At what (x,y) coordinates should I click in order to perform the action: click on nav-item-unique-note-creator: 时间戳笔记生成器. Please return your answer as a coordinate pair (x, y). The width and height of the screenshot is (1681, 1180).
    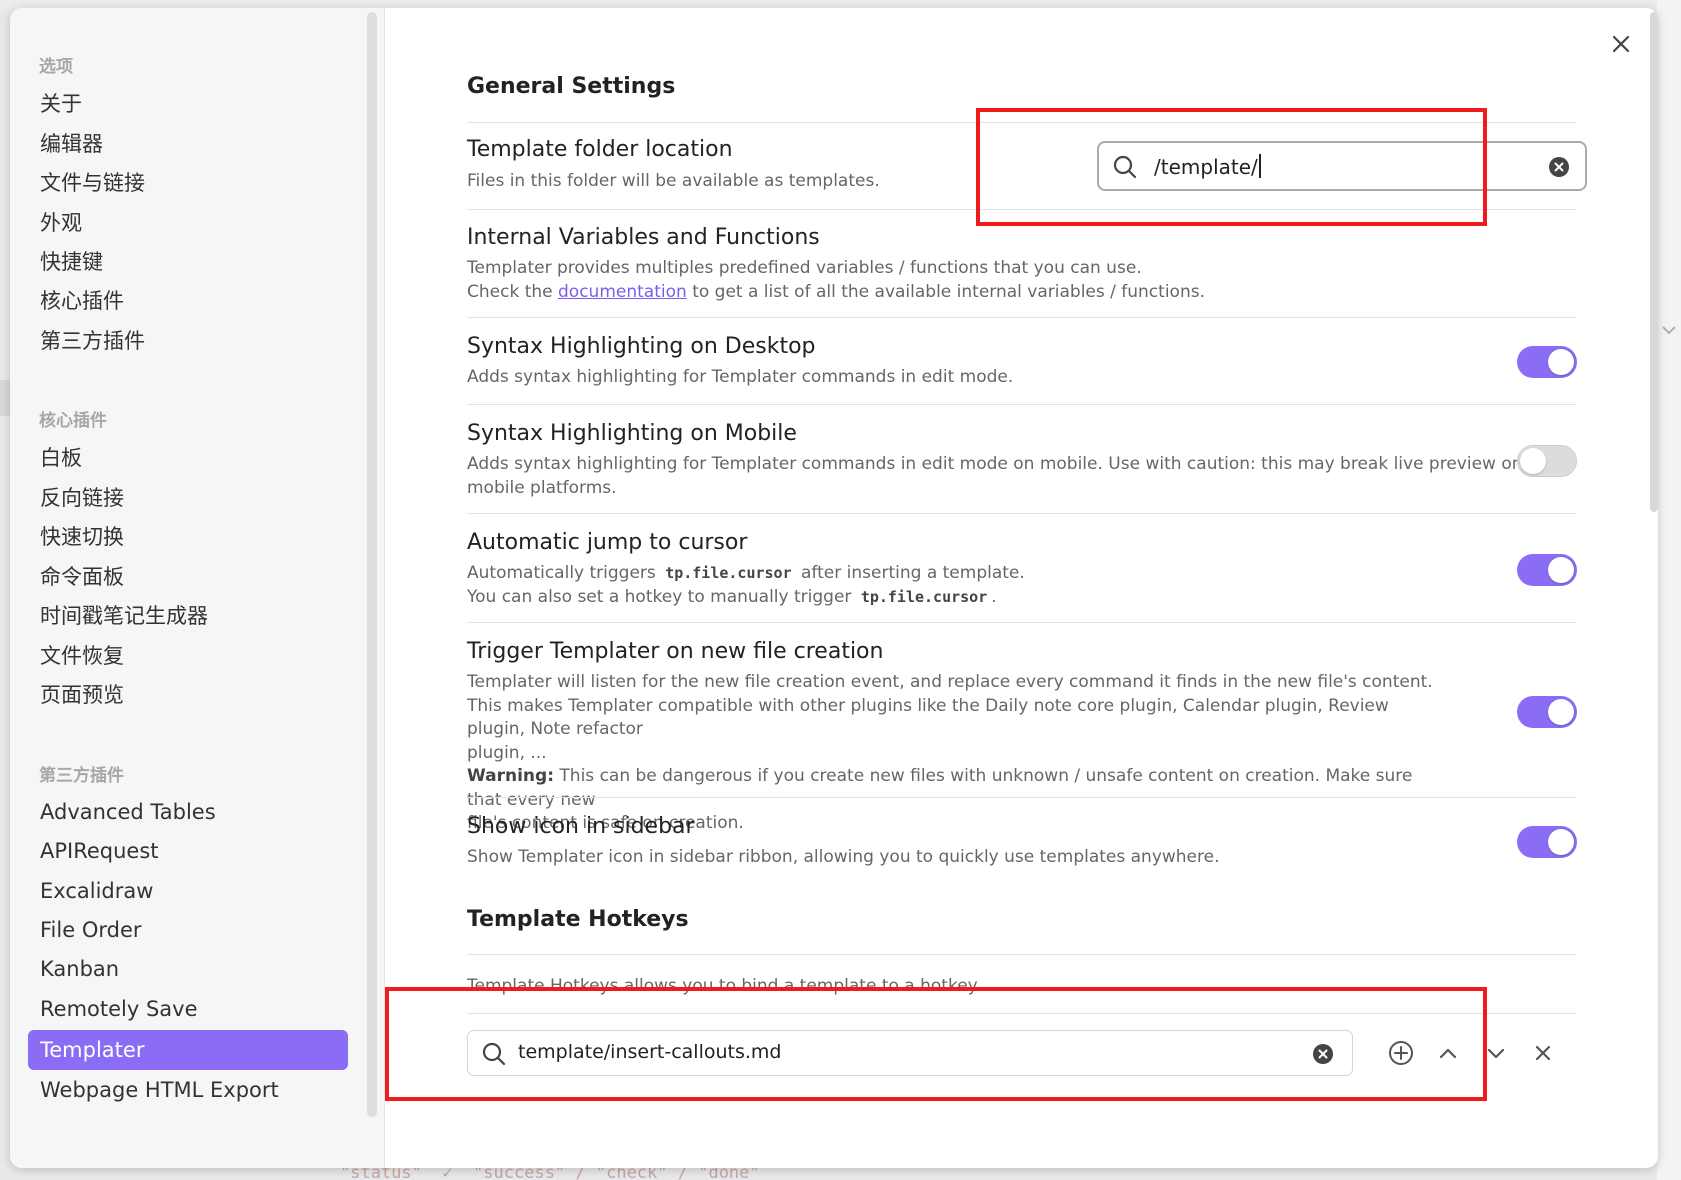
    Looking at the image, I should click on (188, 616).